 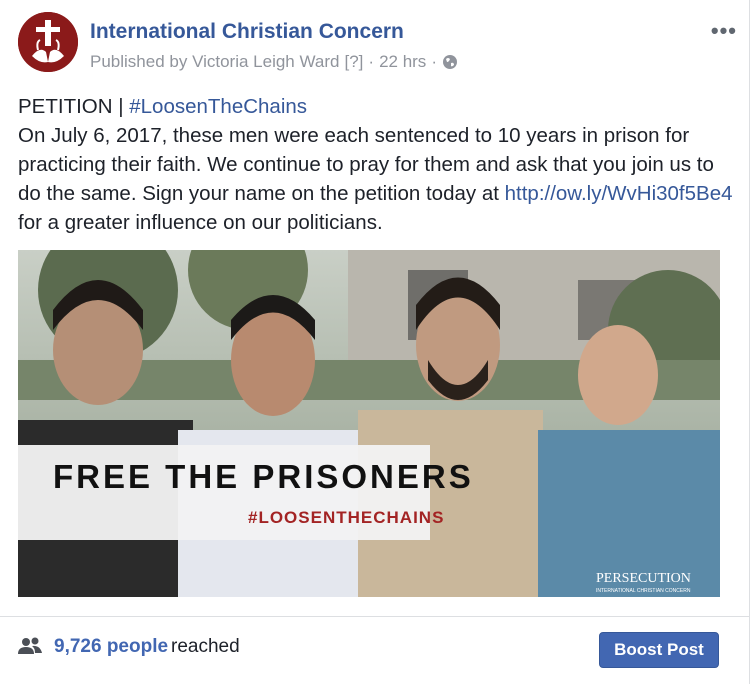 What do you see at coordinates (643, 591) in the screenshot?
I see `persecution-logo-sub: INTERNATIONAL CHRISTIAN CONCERN` at bounding box center [643, 591].